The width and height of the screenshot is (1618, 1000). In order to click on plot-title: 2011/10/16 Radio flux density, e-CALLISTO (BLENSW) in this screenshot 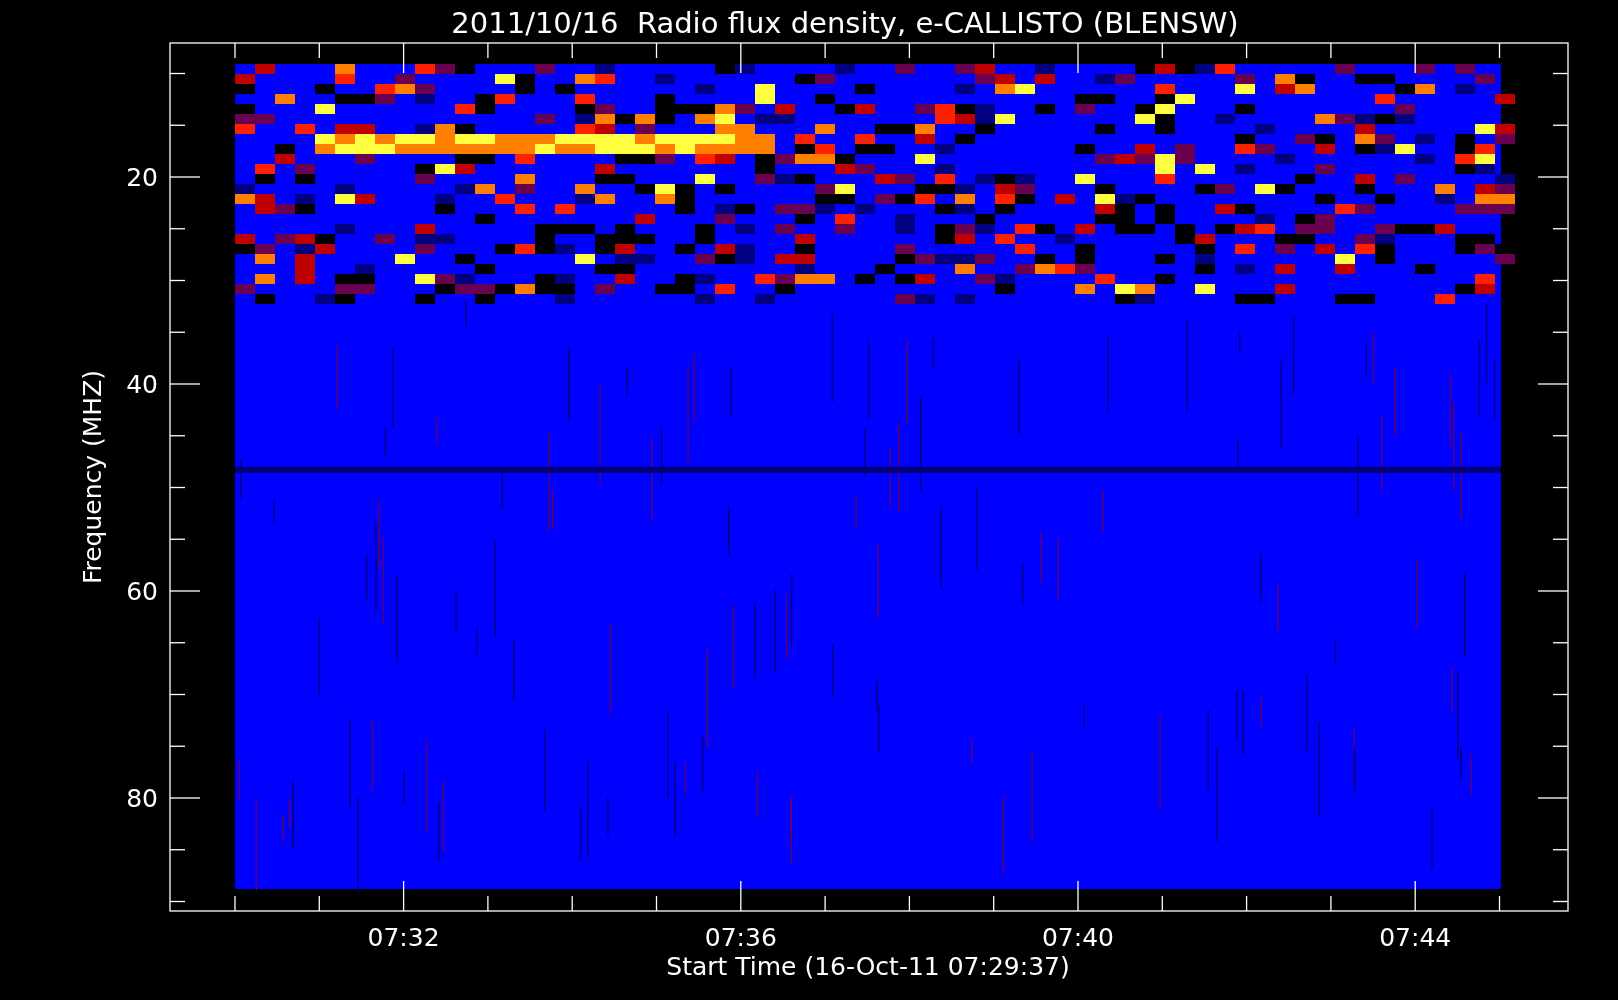, I will do `click(845, 23)`.